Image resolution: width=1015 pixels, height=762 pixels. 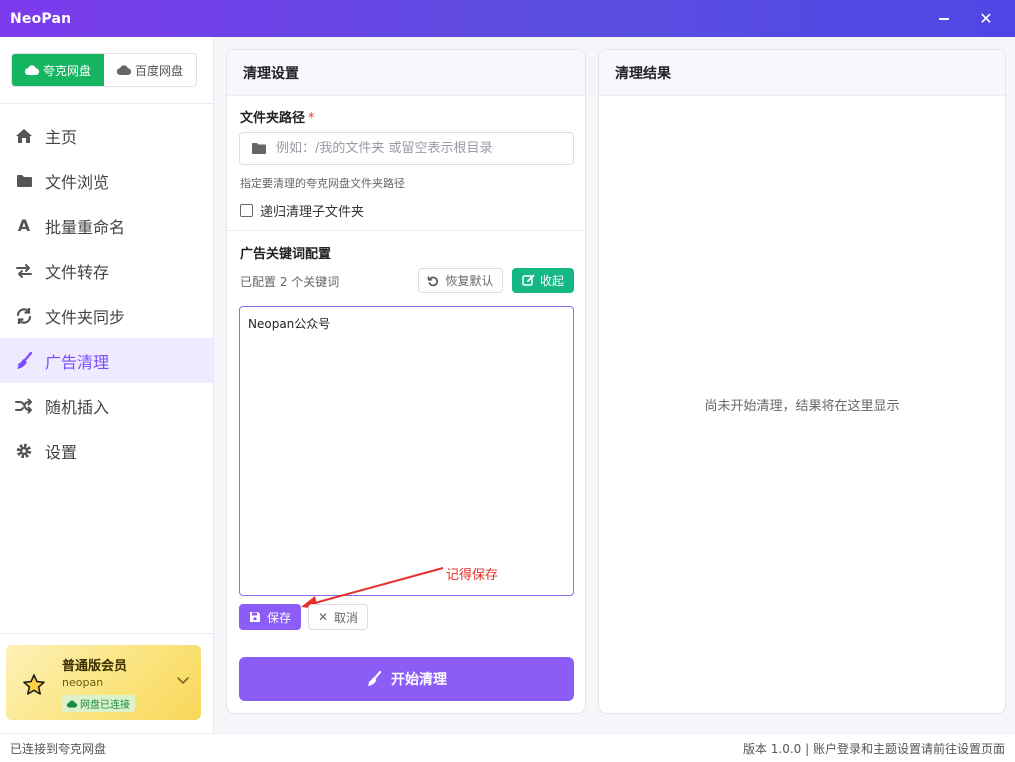 I want to click on undo-icon, so click(x=433, y=281).